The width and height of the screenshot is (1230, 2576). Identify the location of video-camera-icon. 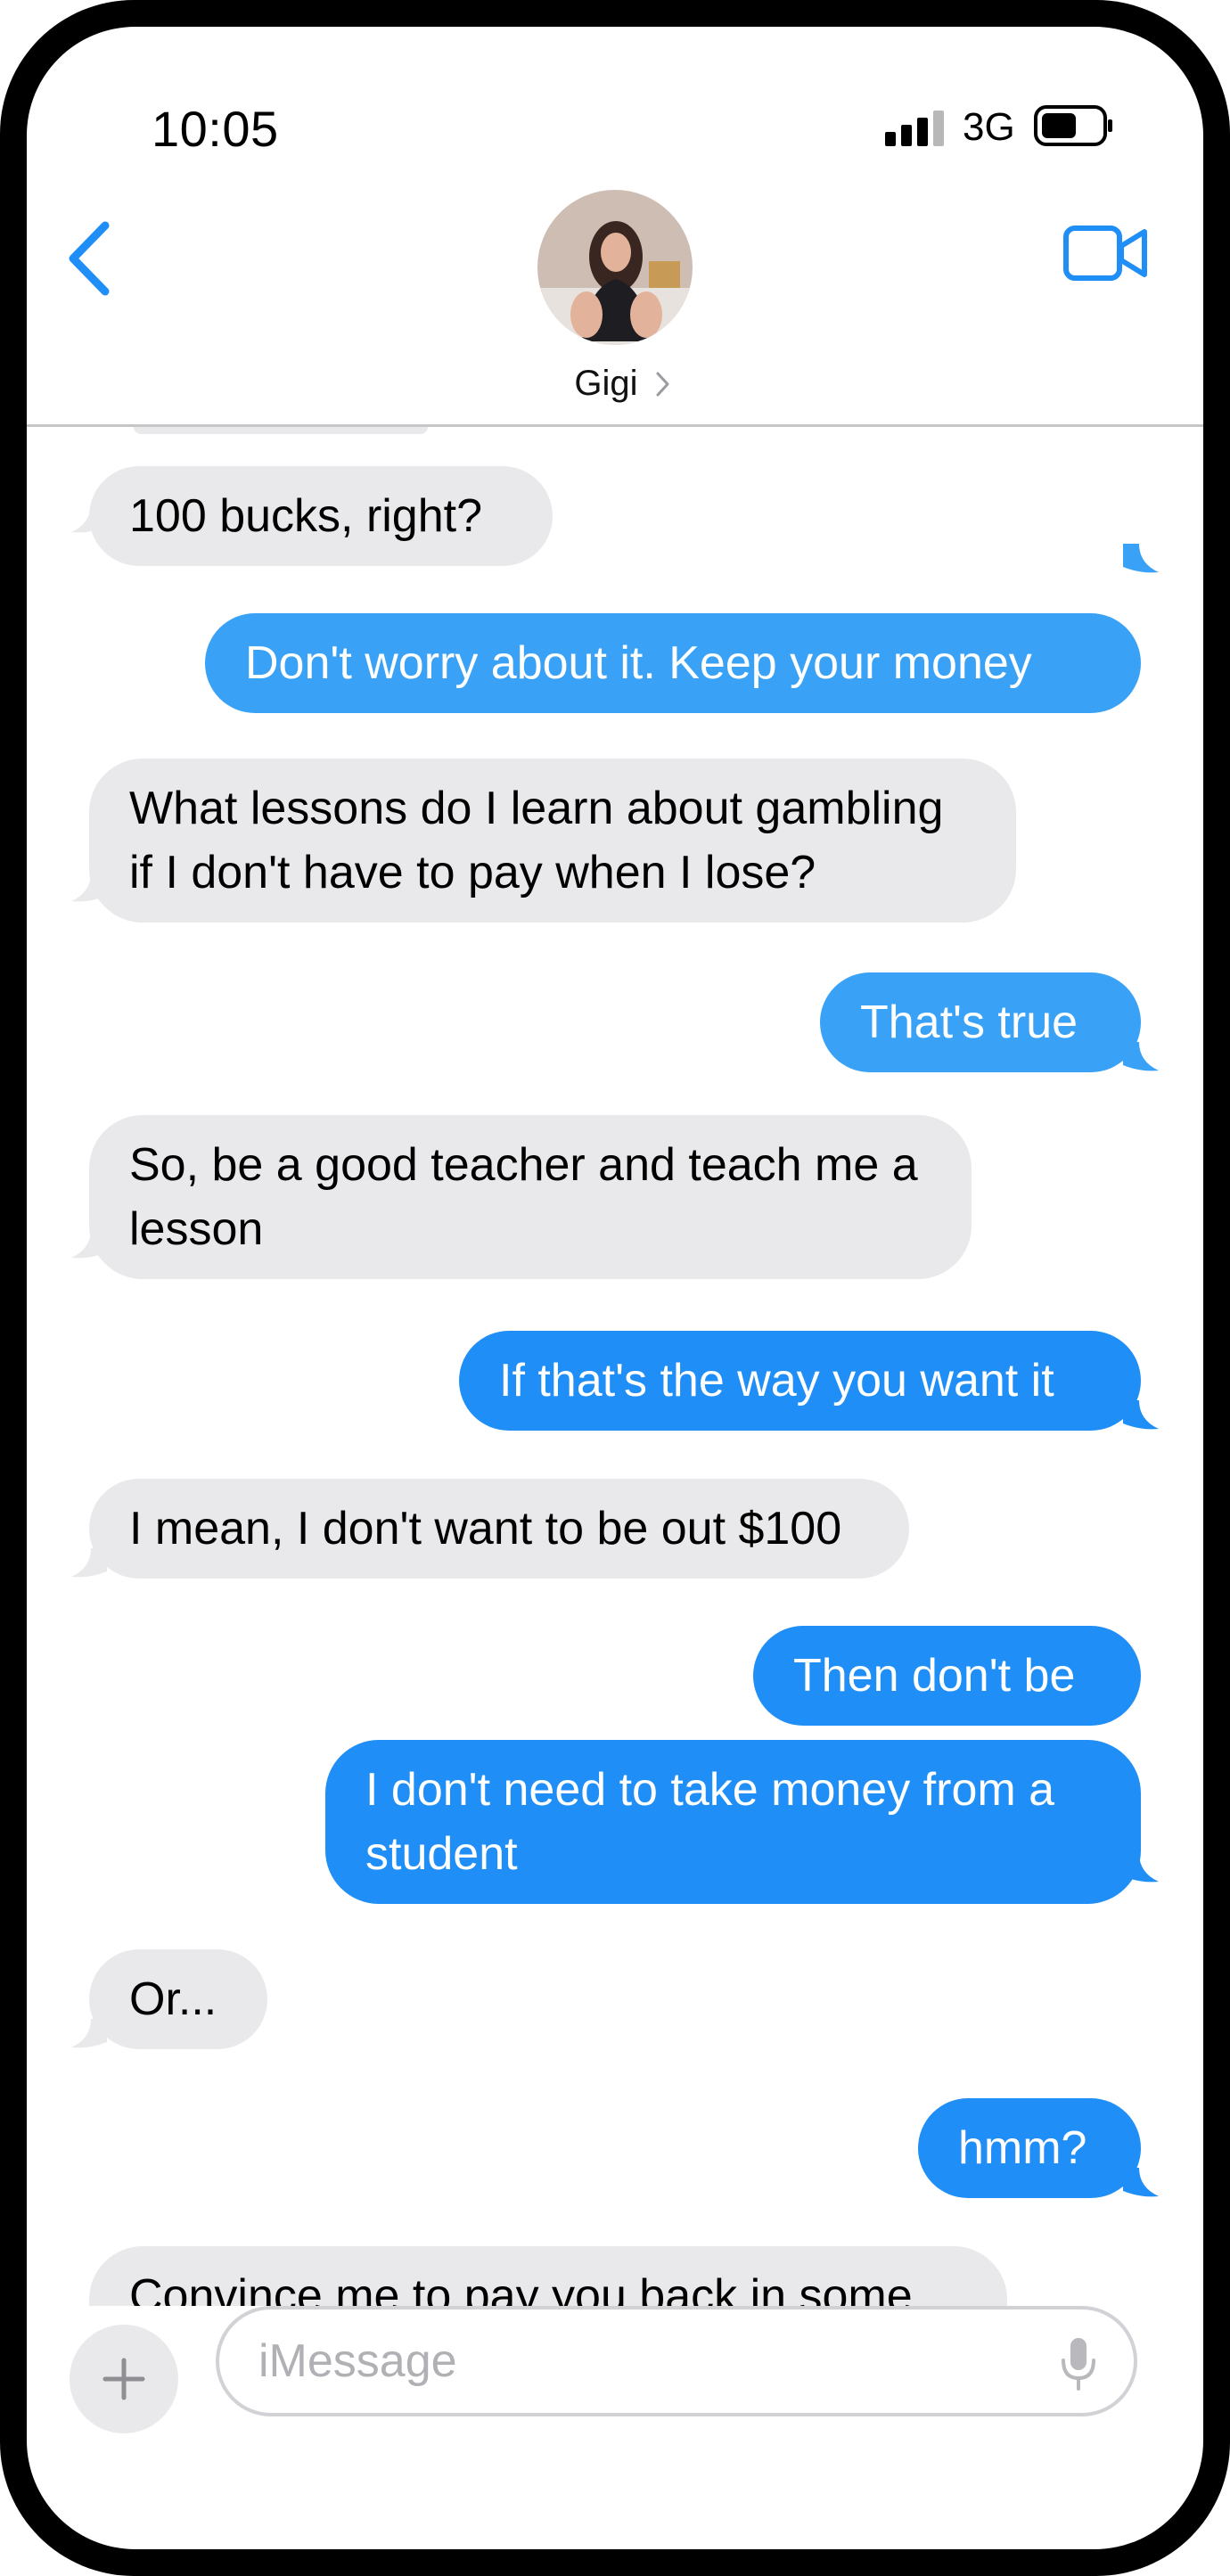
(1106, 254).